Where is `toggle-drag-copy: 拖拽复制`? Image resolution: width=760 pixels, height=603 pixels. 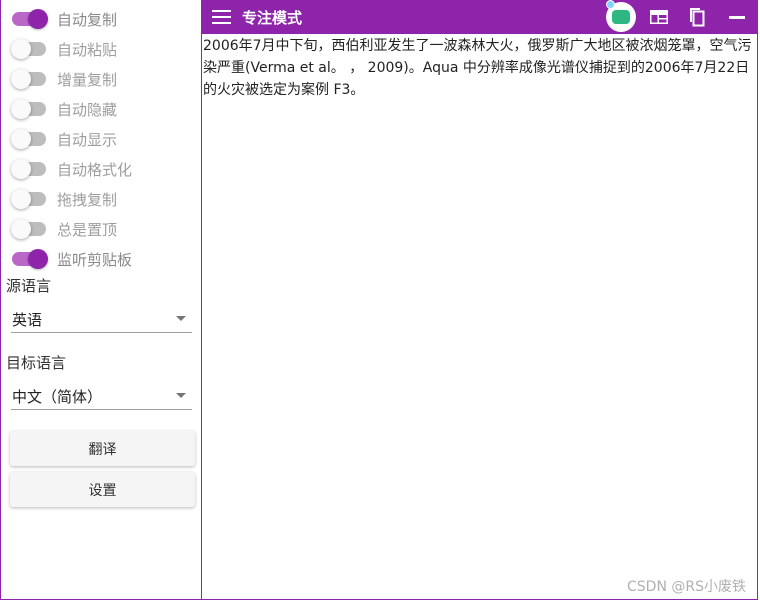 toggle-drag-copy: 拖拽复制 is located at coordinates (103, 199).